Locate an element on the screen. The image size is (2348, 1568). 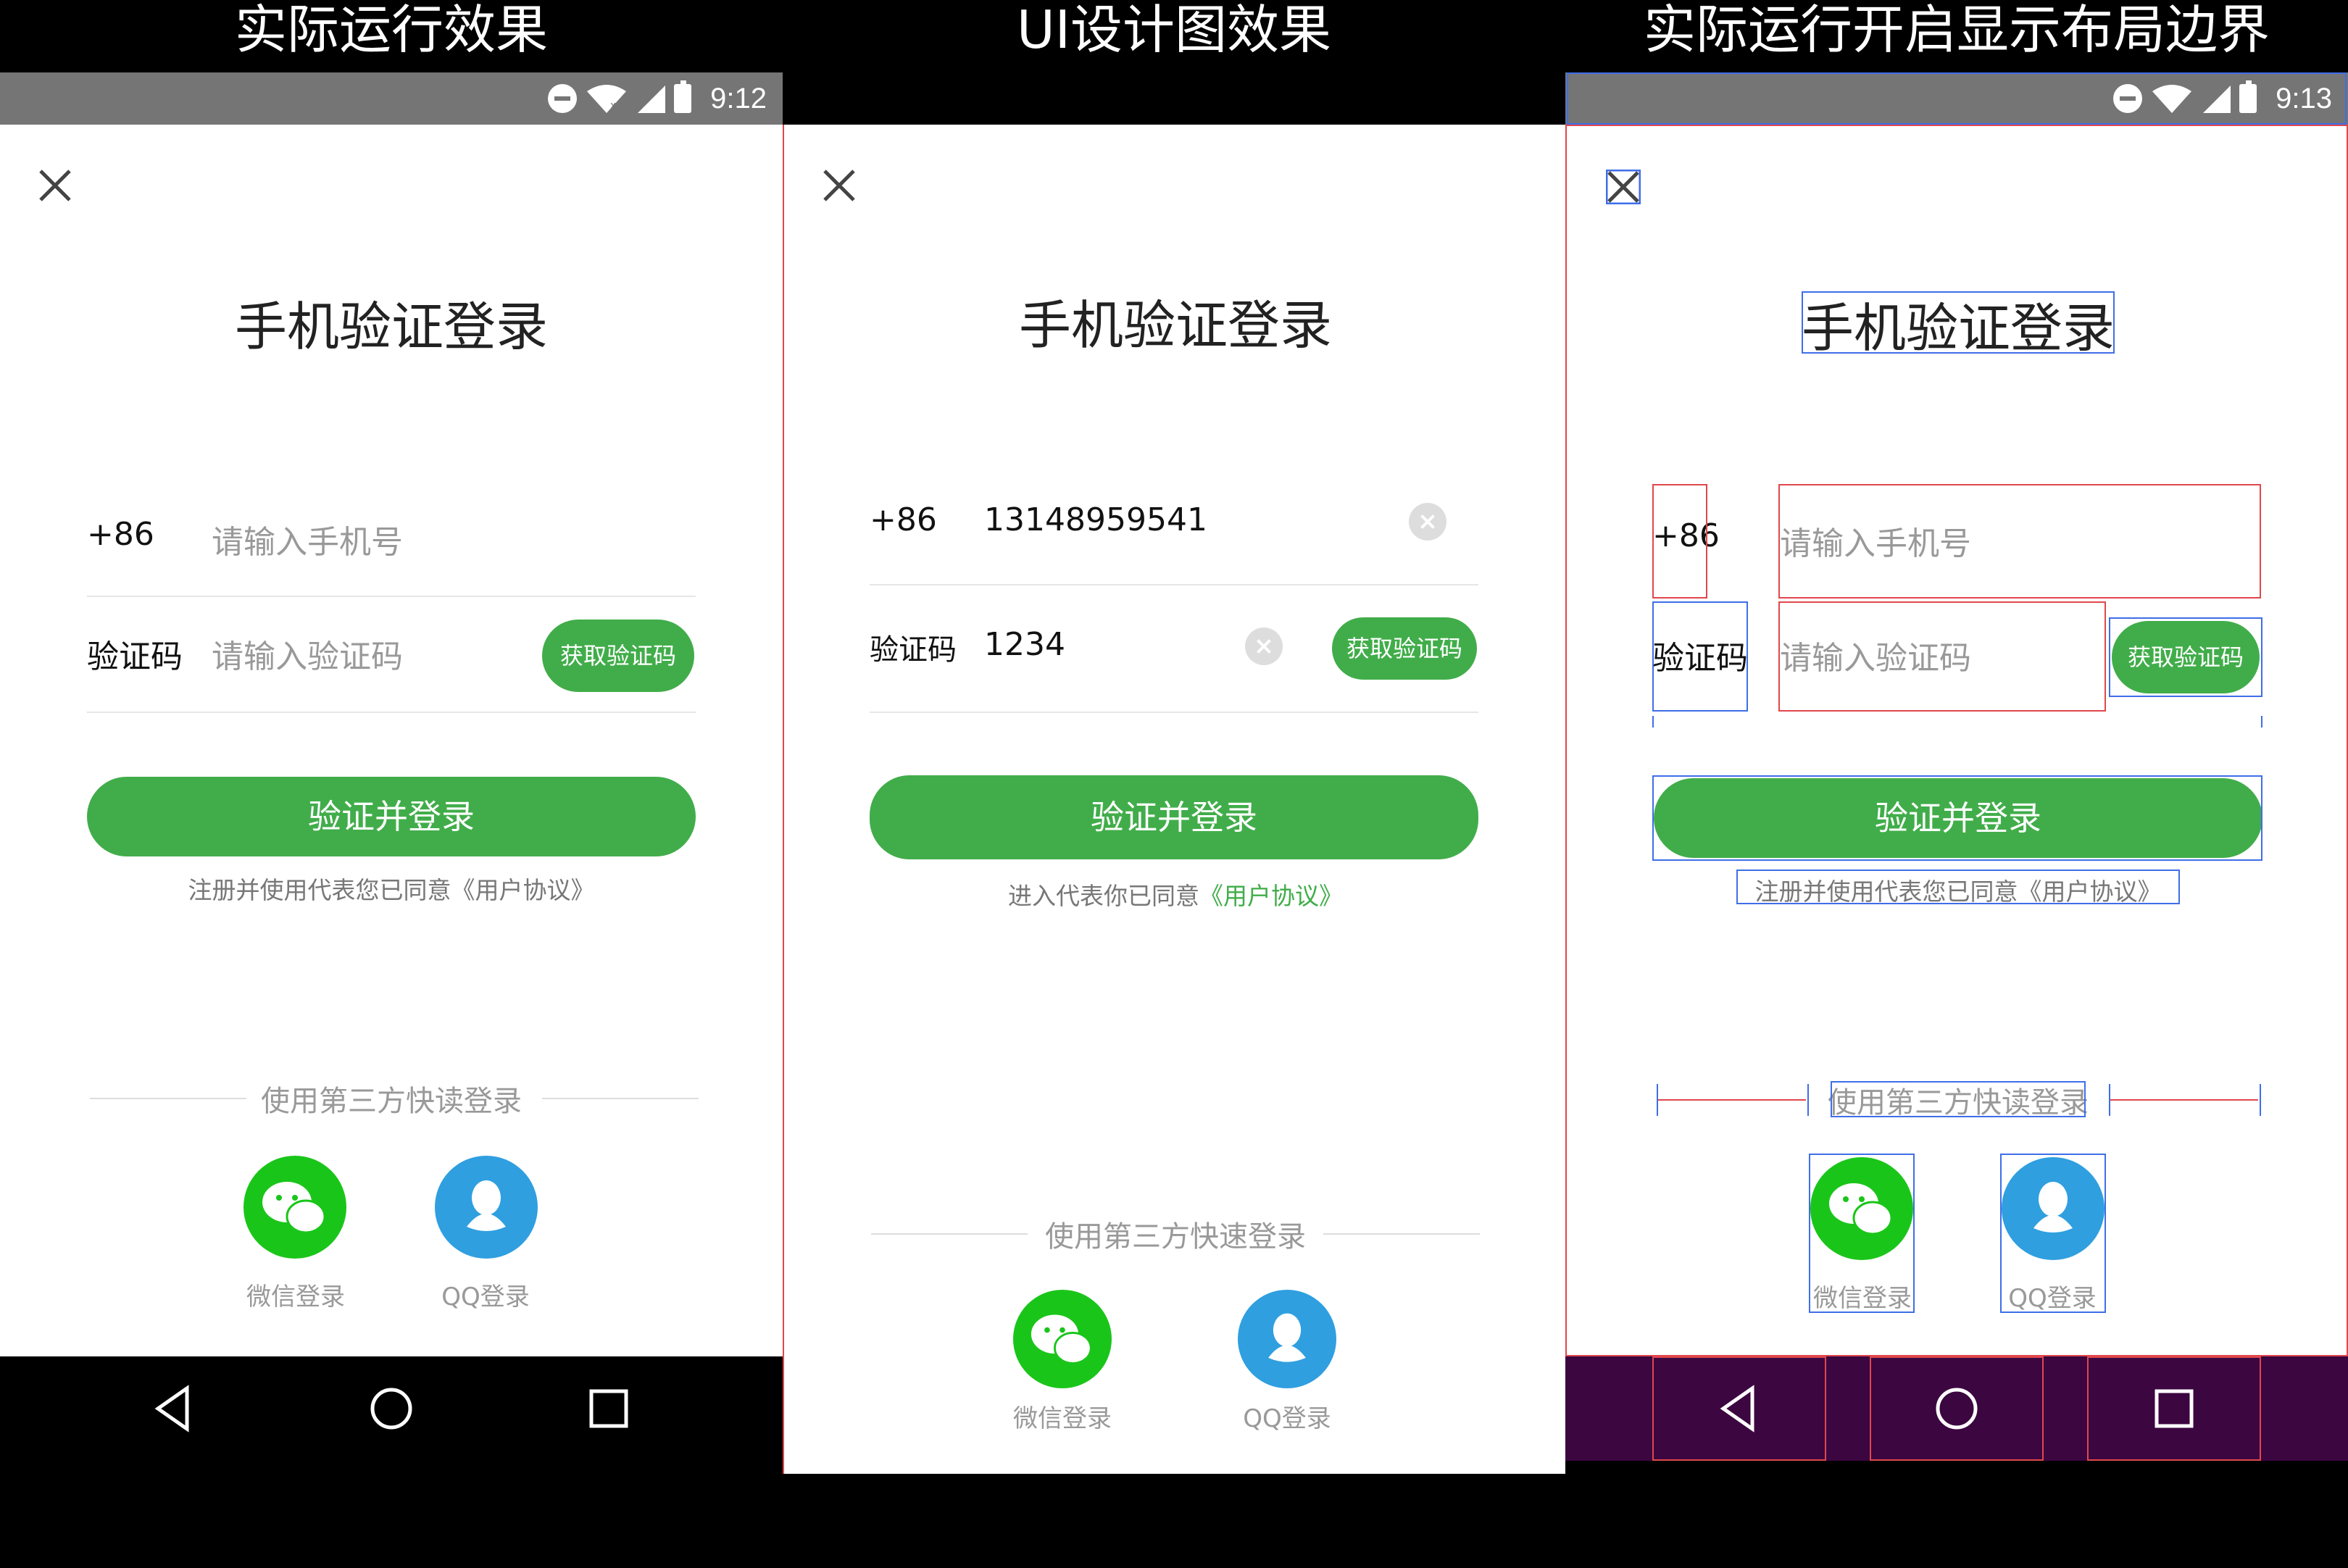
status-time: 9:12 is located at coordinates (738, 98).